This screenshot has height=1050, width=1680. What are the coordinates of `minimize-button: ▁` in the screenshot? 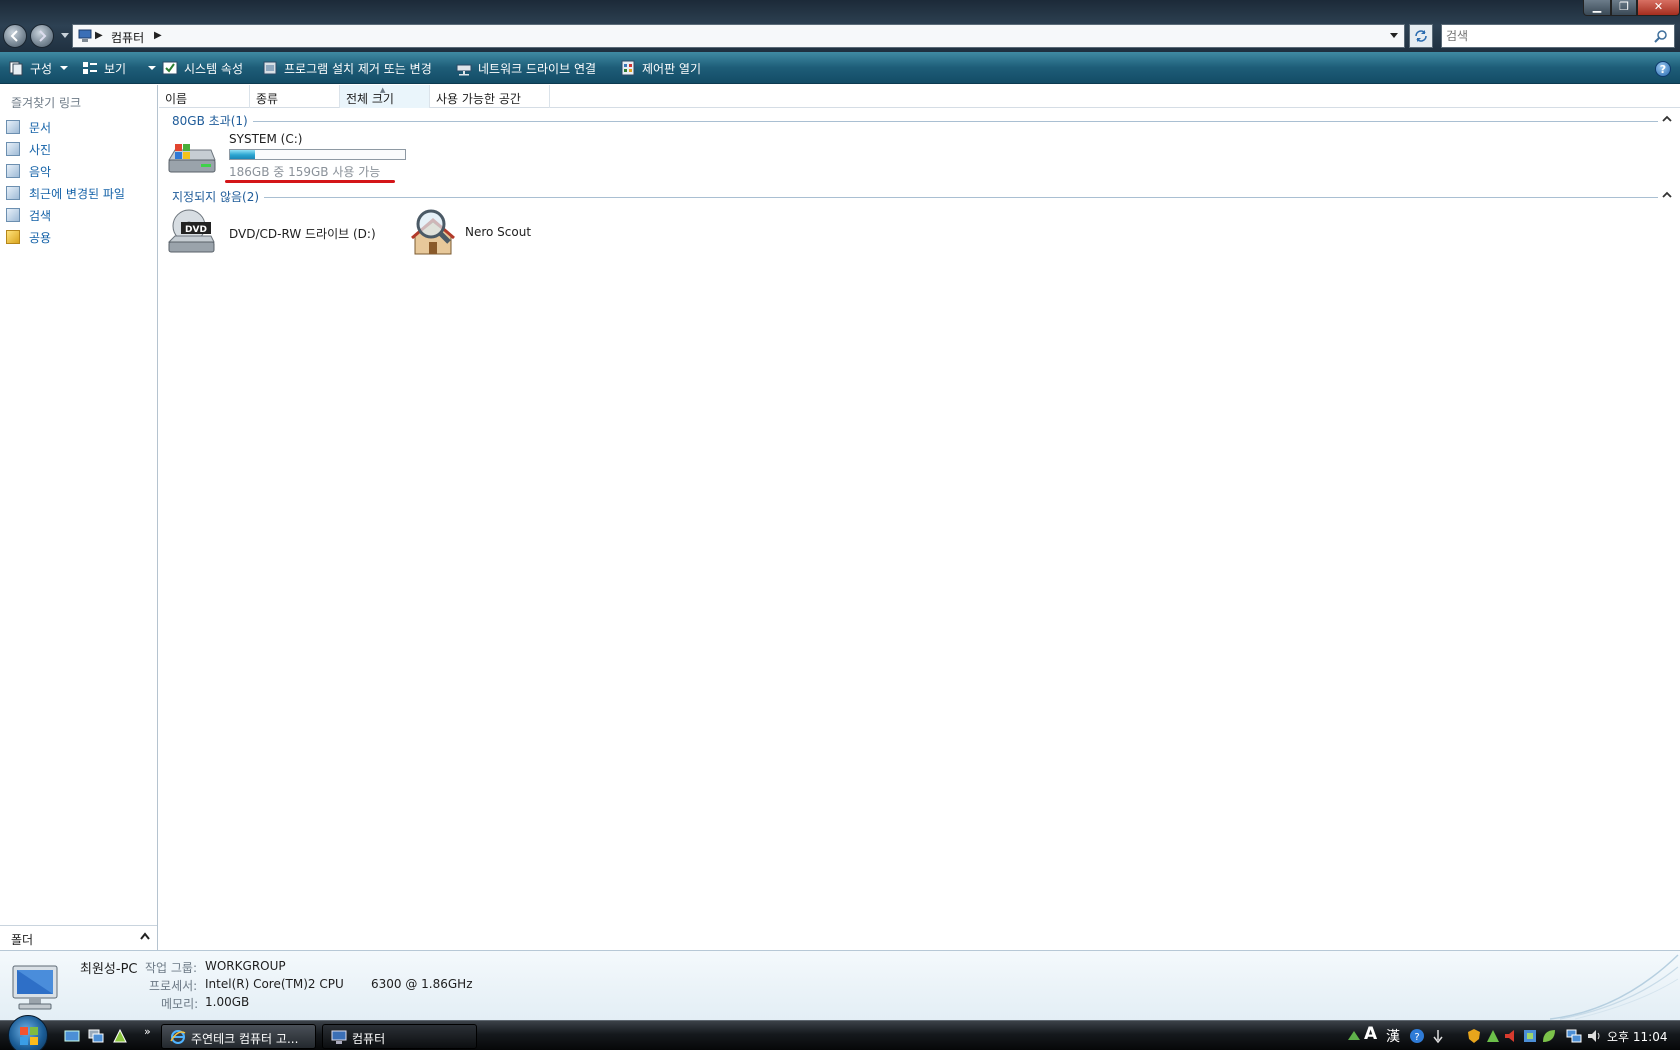 It's located at (1597, 8).